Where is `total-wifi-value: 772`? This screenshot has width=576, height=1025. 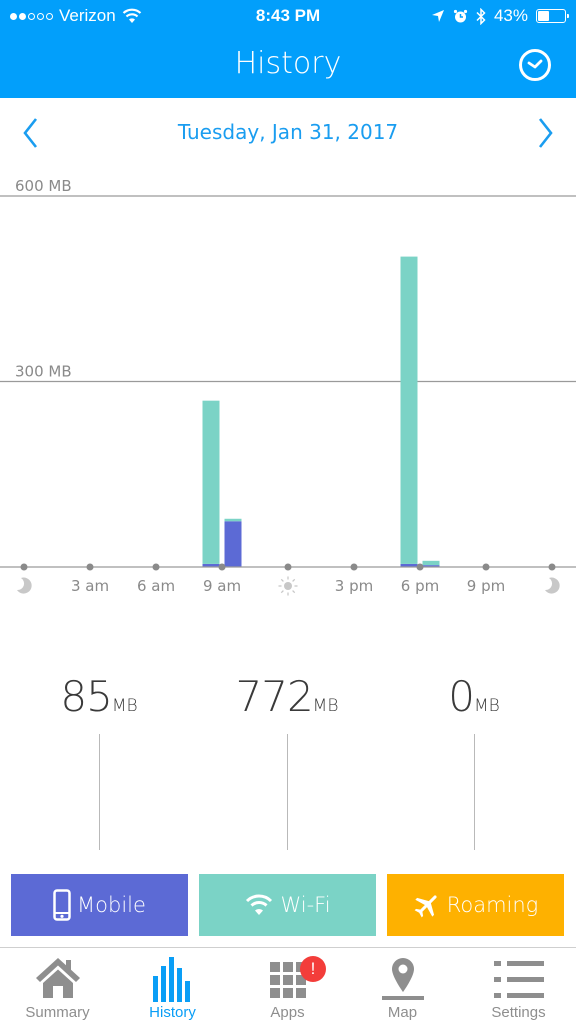
total-wifi-value: 772 is located at coordinates (274, 696).